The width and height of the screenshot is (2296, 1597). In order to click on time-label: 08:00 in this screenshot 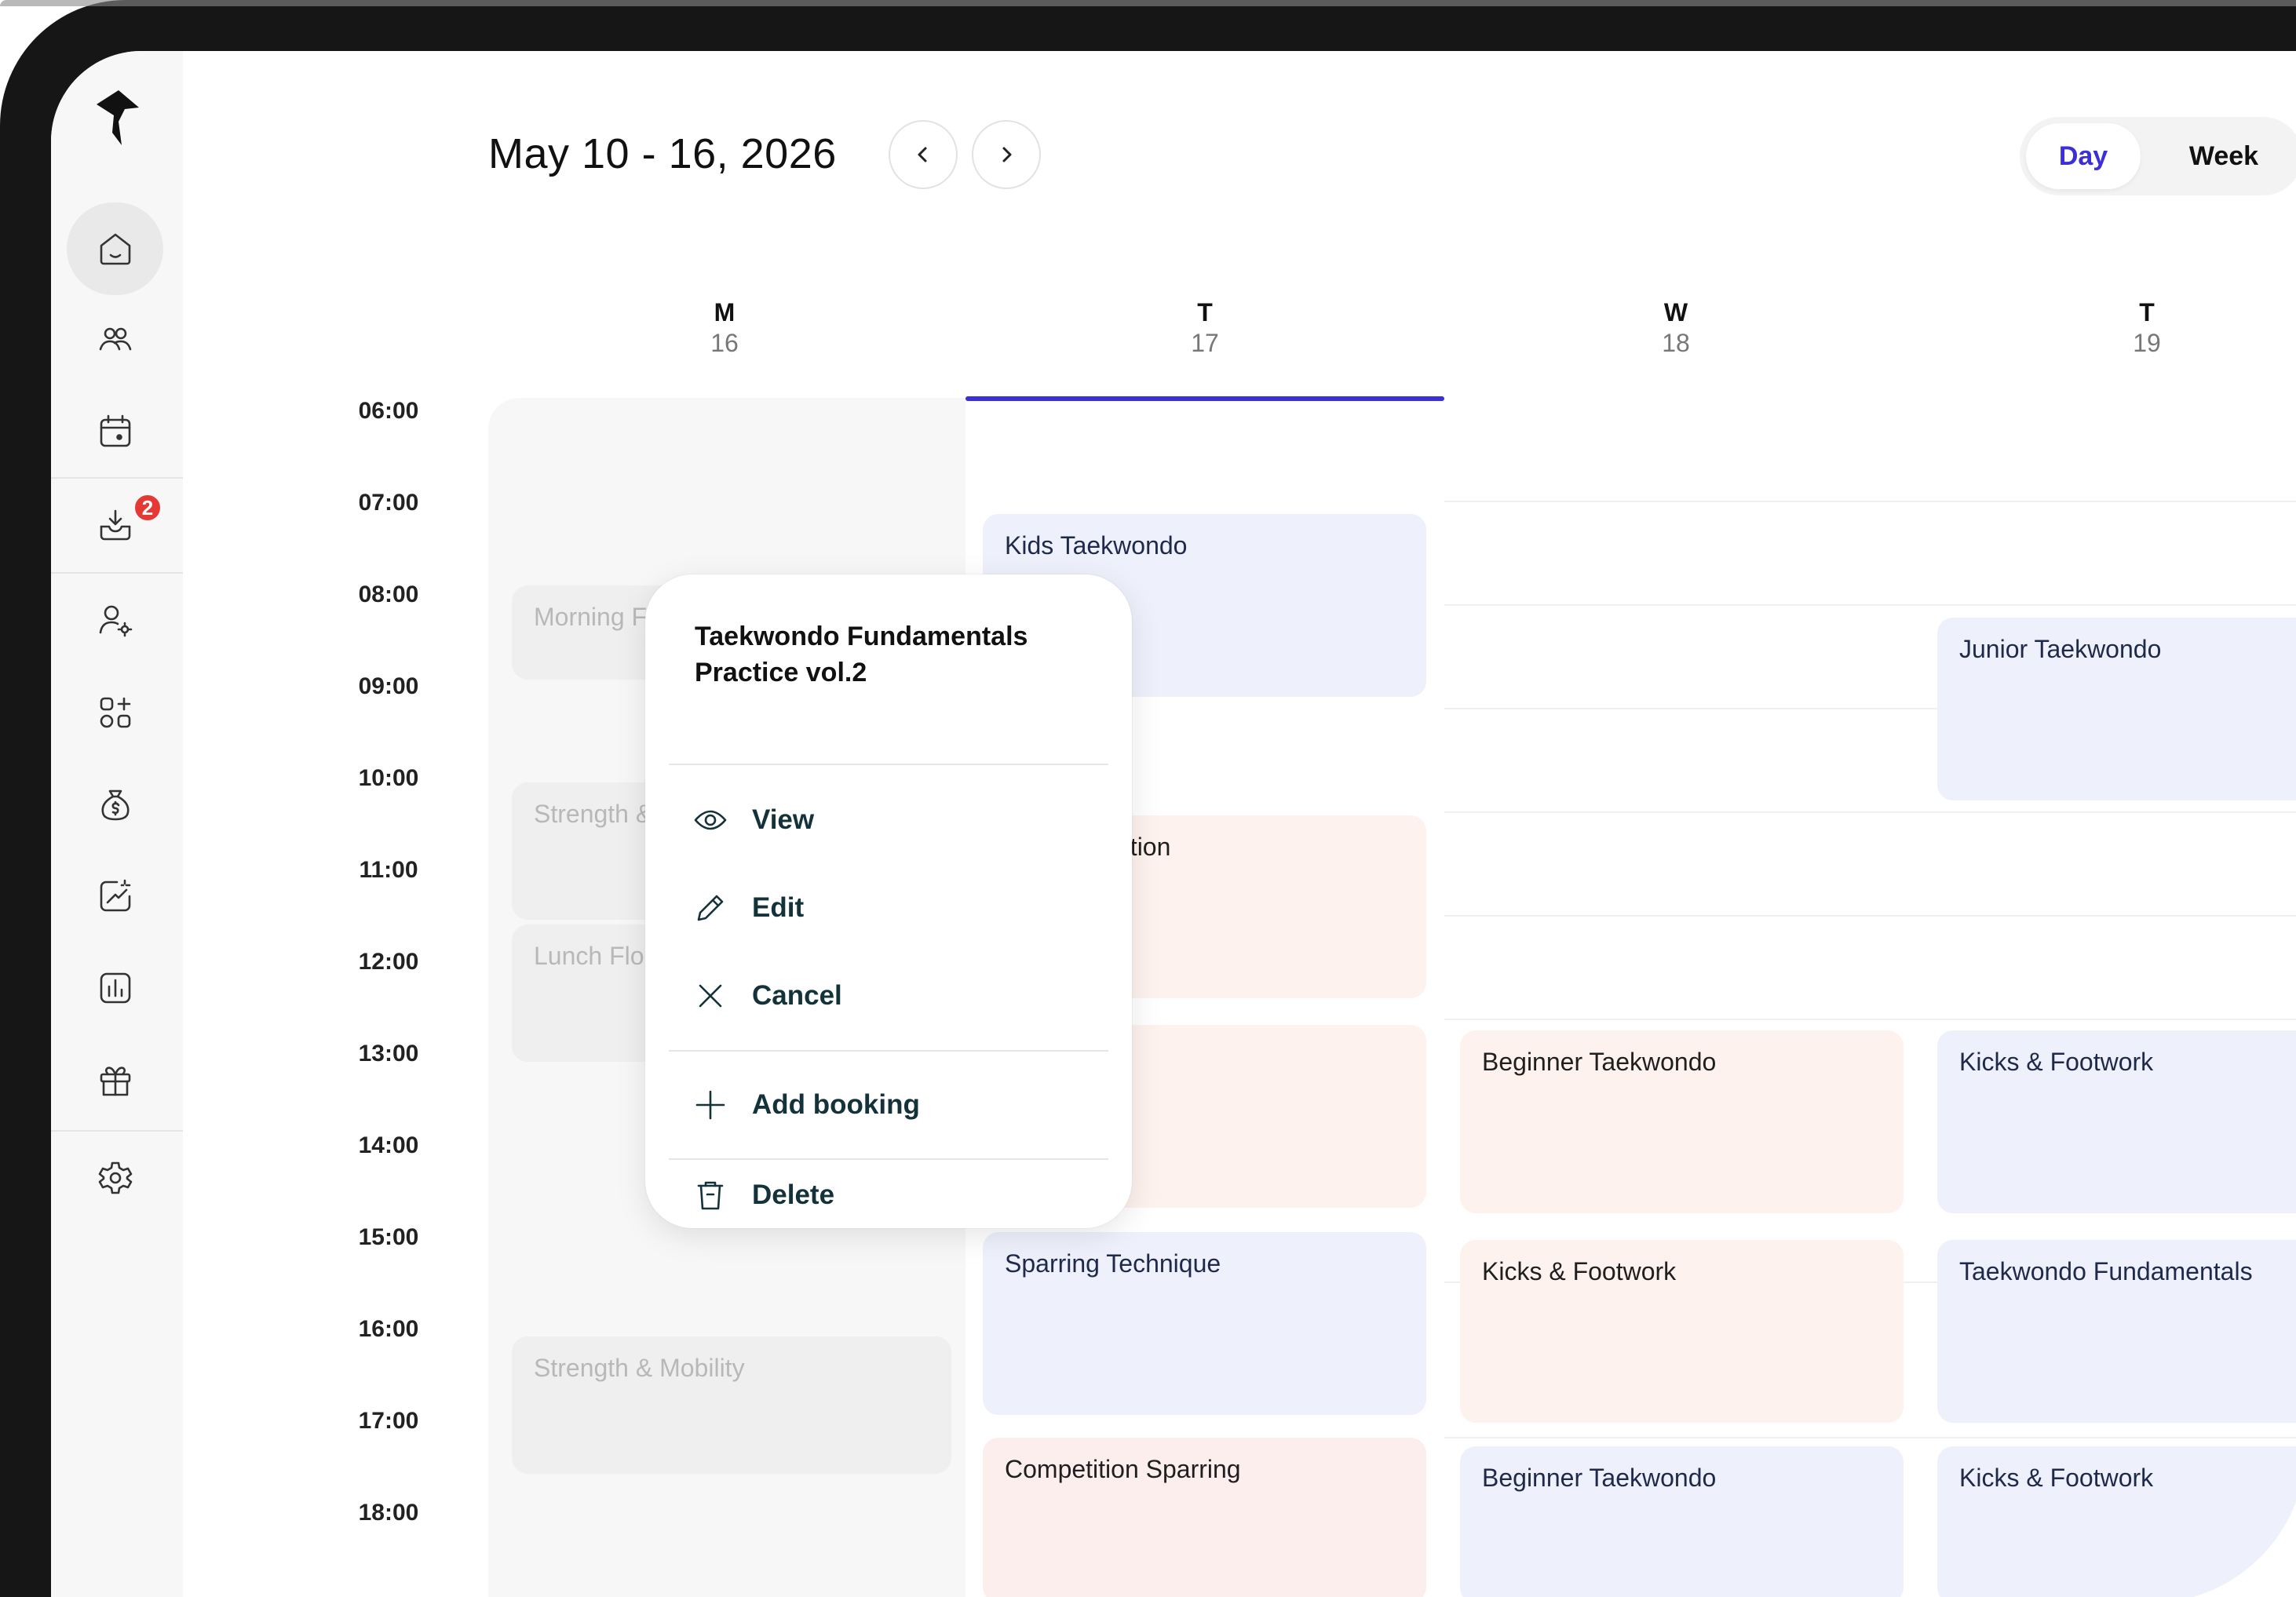, I will do `click(388, 594)`.